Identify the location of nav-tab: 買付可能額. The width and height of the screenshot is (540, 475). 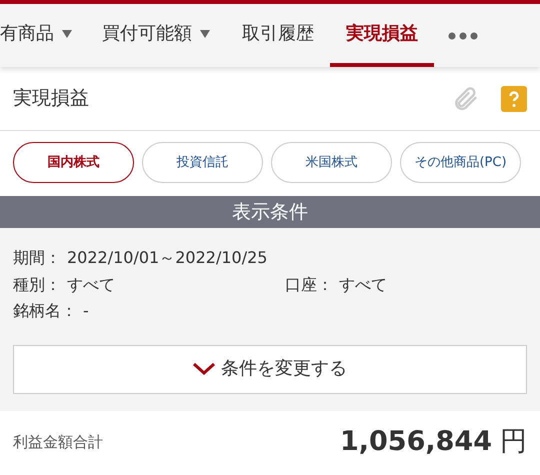
(156, 35).